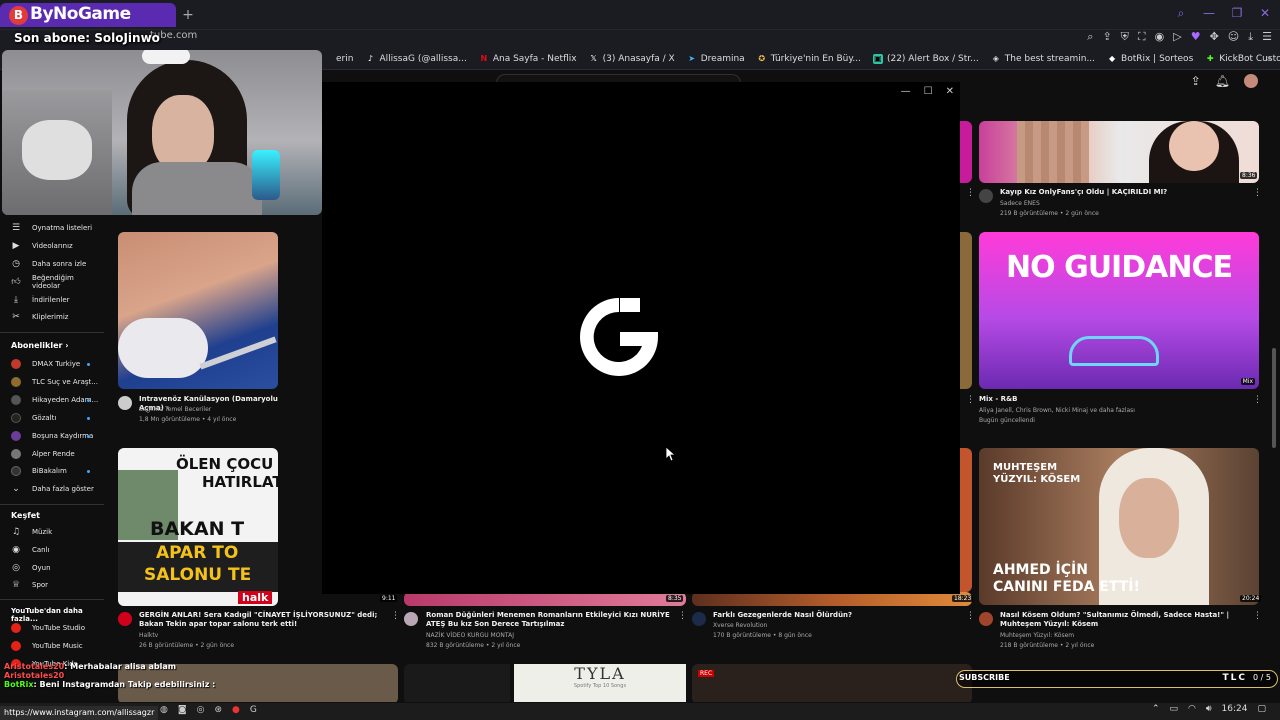 The width and height of the screenshot is (1280, 720). What do you see at coordinates (1233, 37) in the screenshot?
I see `profile-icon: ☺` at bounding box center [1233, 37].